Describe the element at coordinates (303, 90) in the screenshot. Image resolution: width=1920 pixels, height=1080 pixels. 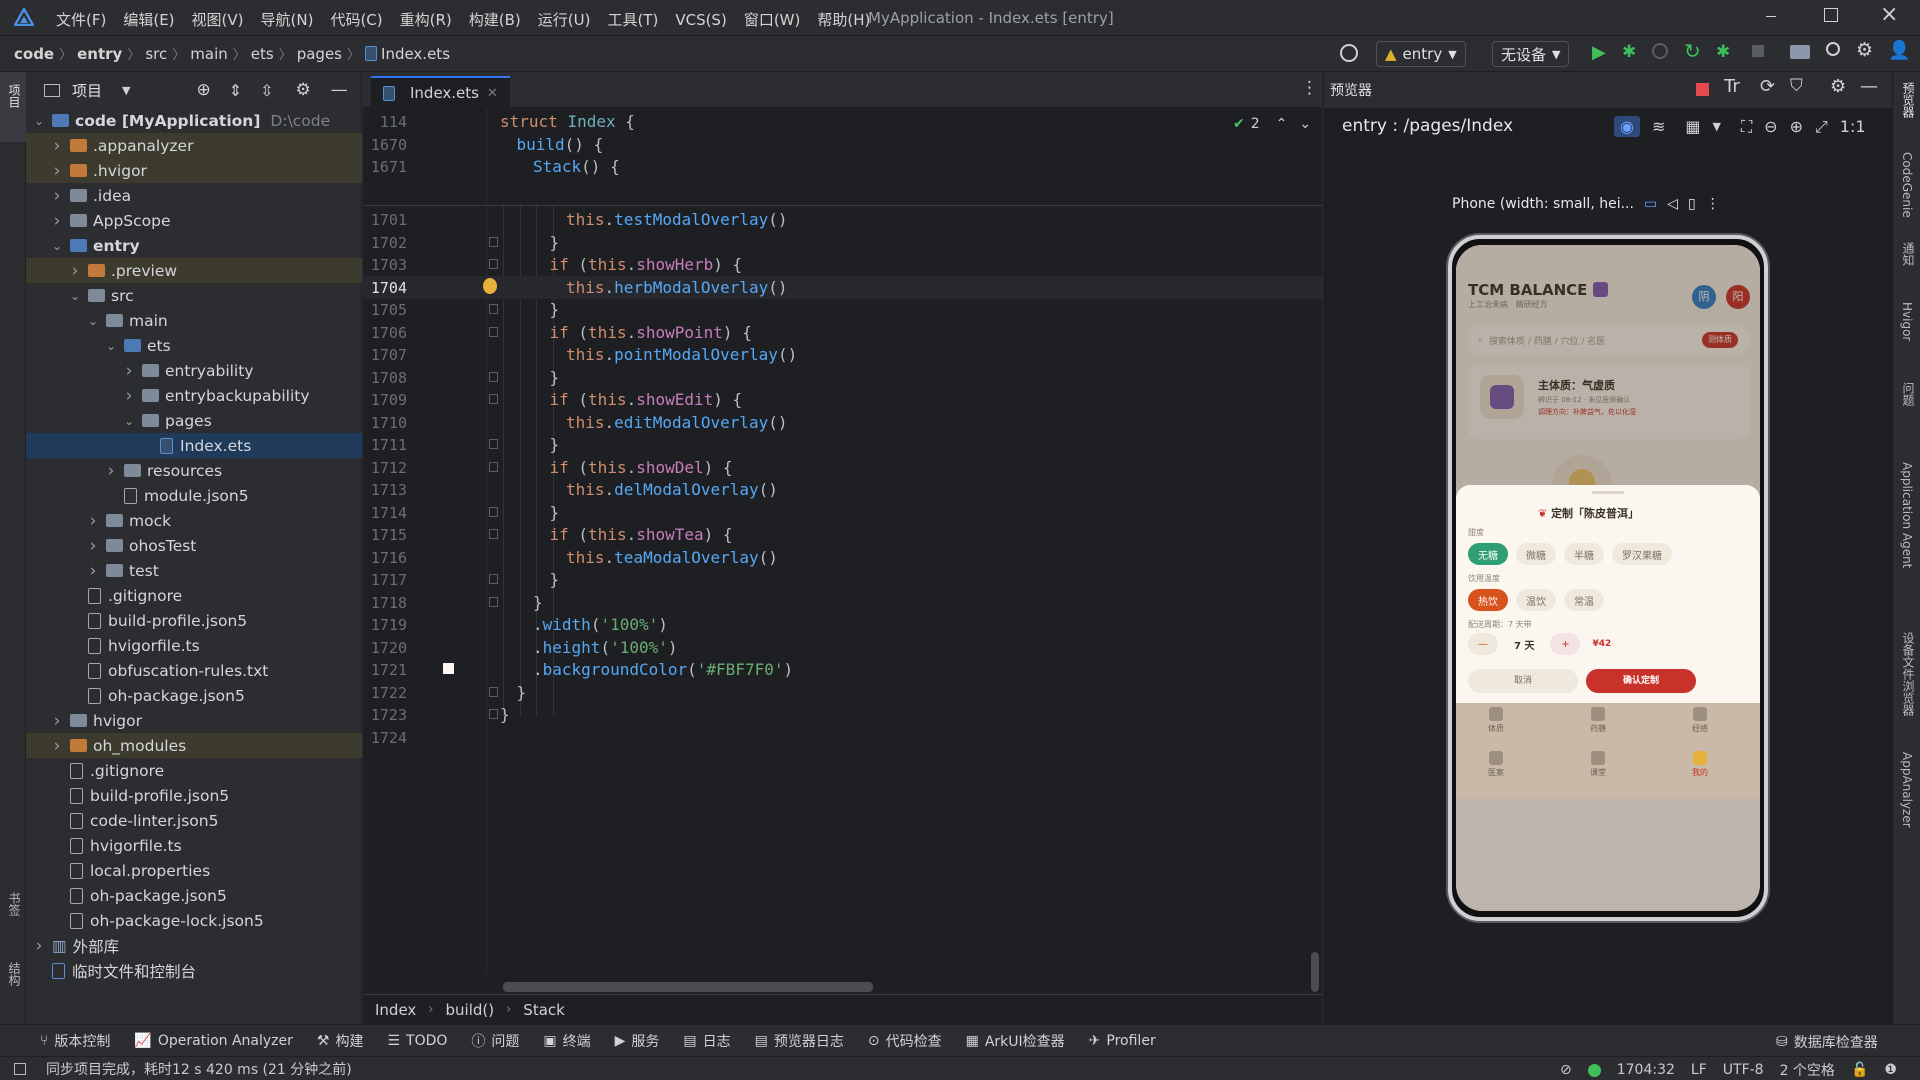
I see `panel-settings-icon: ⚙` at that location.